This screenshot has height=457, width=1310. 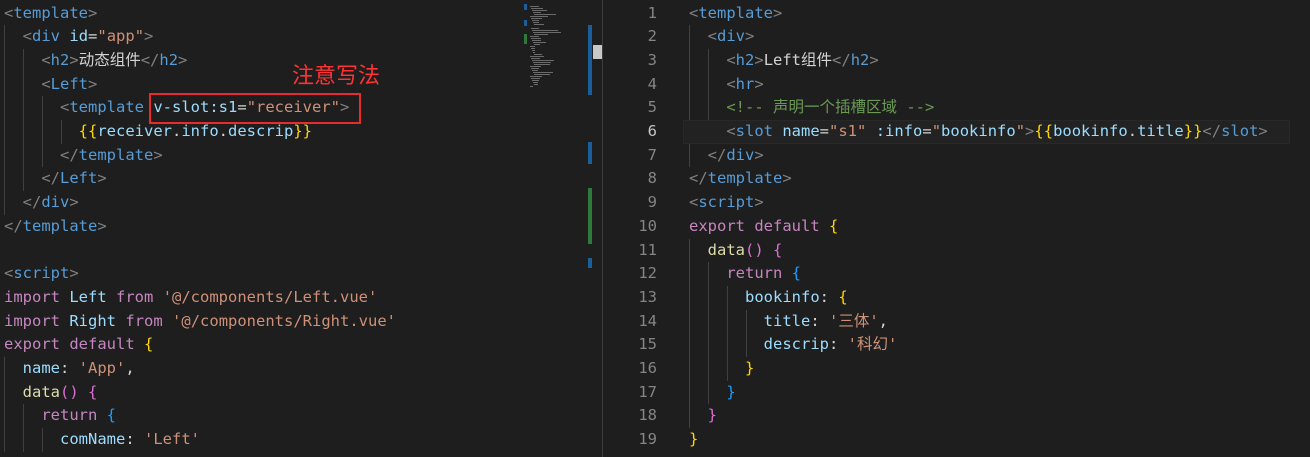 What do you see at coordinates (1160, 131) in the screenshot?
I see `code-token: title` at bounding box center [1160, 131].